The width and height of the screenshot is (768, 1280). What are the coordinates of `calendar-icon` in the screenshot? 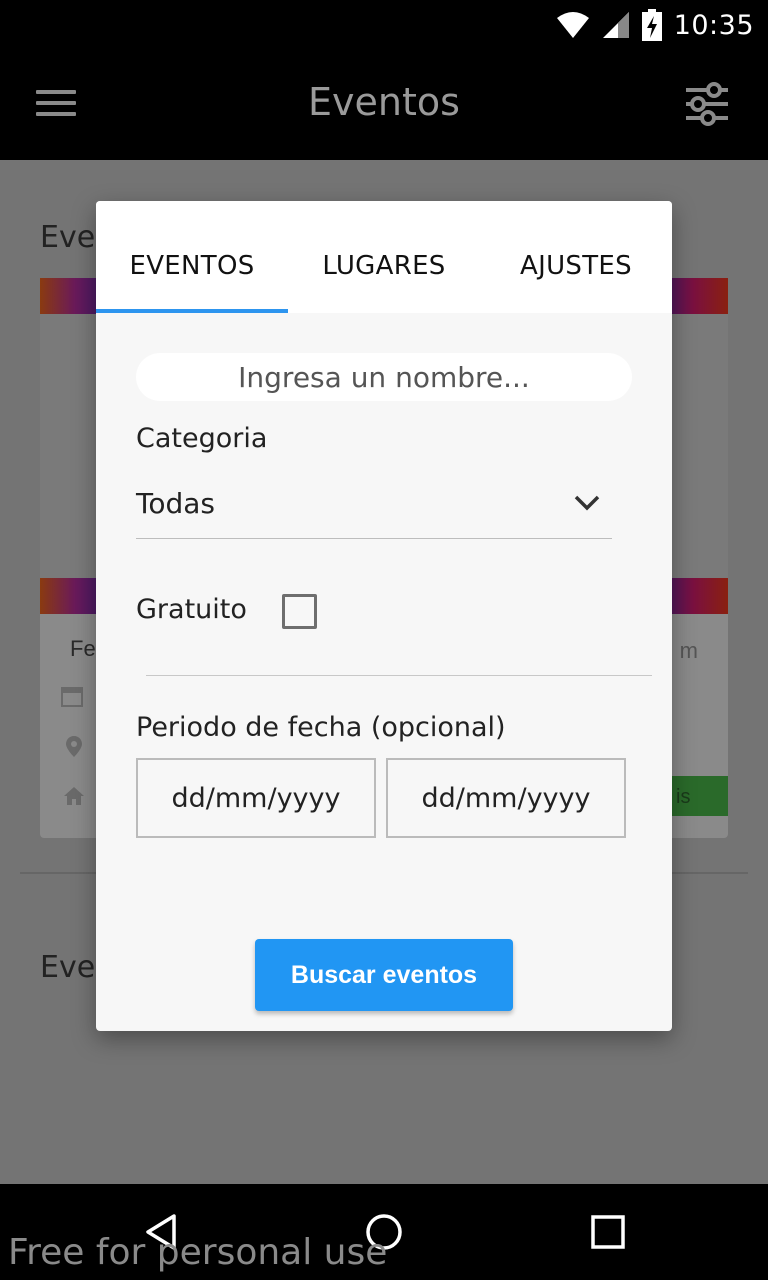 It's located at (72, 697).